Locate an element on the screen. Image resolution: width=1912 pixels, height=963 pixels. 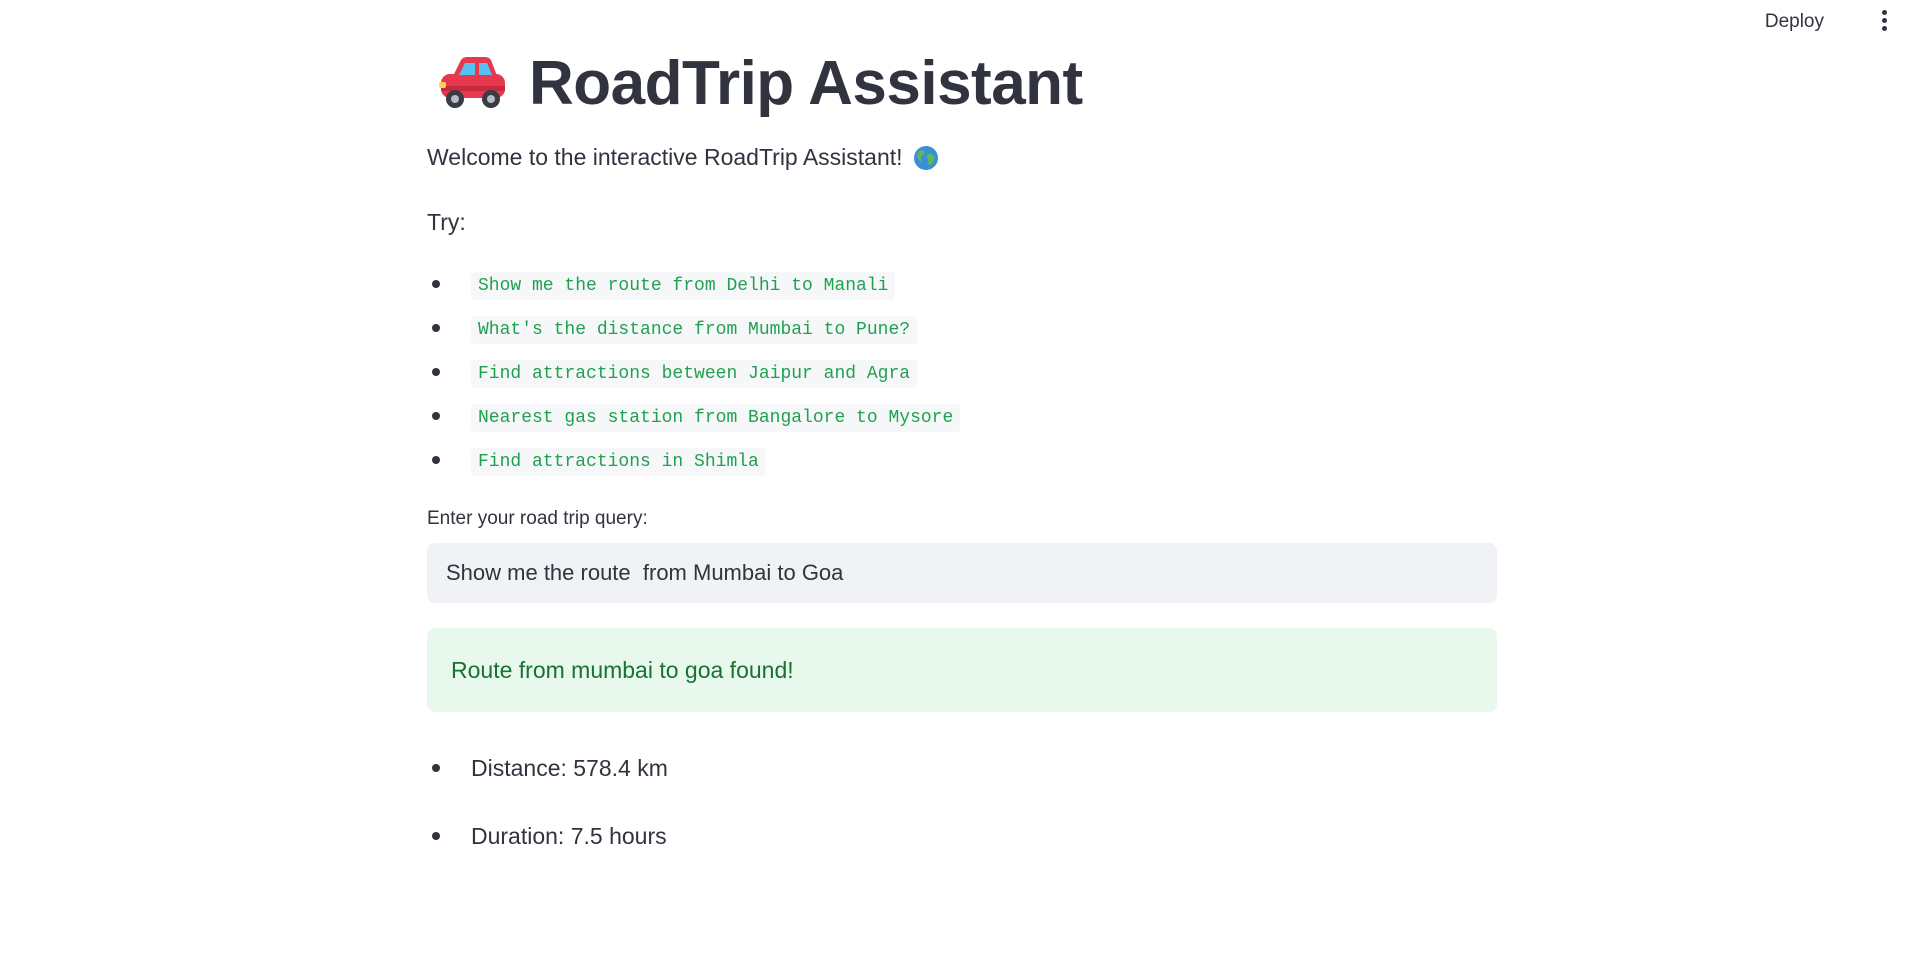
list-item: Duration: 7.5 hours is located at coordinates (962, 836).